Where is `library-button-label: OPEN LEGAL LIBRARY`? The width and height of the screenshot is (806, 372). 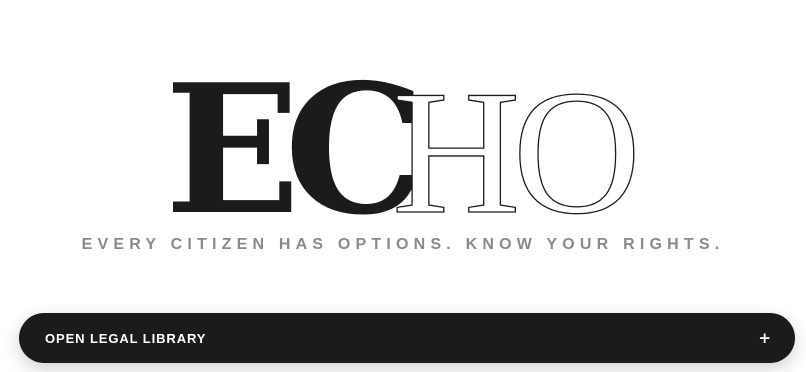
library-button-label: OPEN LEGAL LIBRARY is located at coordinates (126, 338).